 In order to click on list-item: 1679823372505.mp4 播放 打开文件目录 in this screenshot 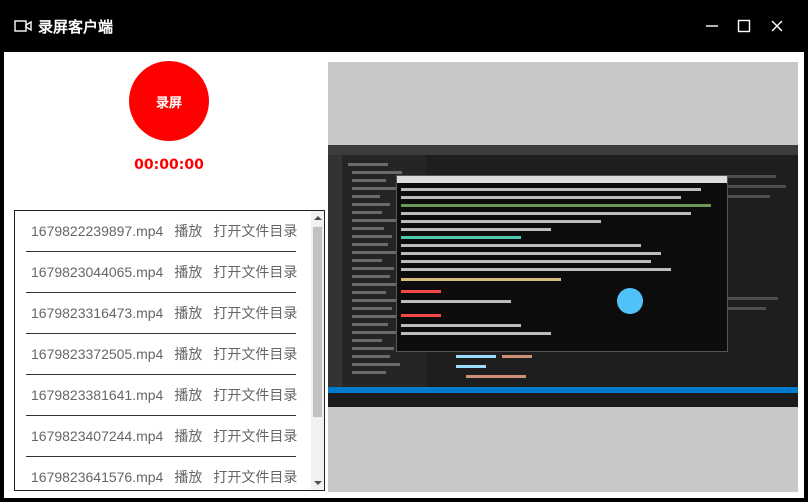, I will do `click(161, 354)`.